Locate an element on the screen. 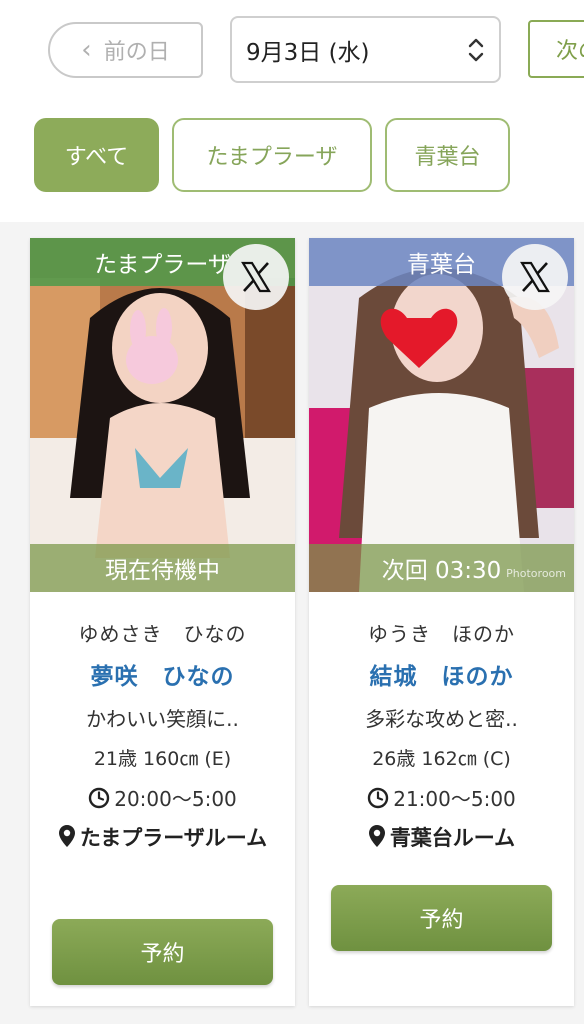 The image size is (584, 1024). cast-name: 結城 ほのか is located at coordinates (441, 674).